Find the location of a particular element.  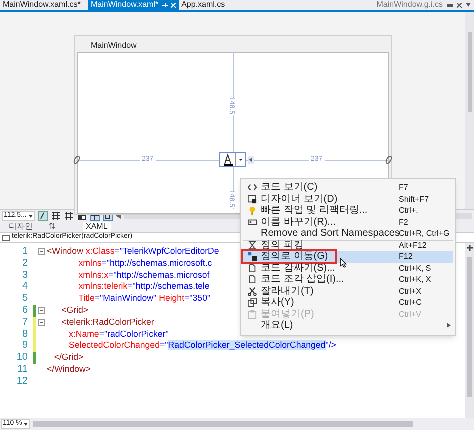

menu-item: 복사(Y) Ctrl+C is located at coordinates (348, 302).